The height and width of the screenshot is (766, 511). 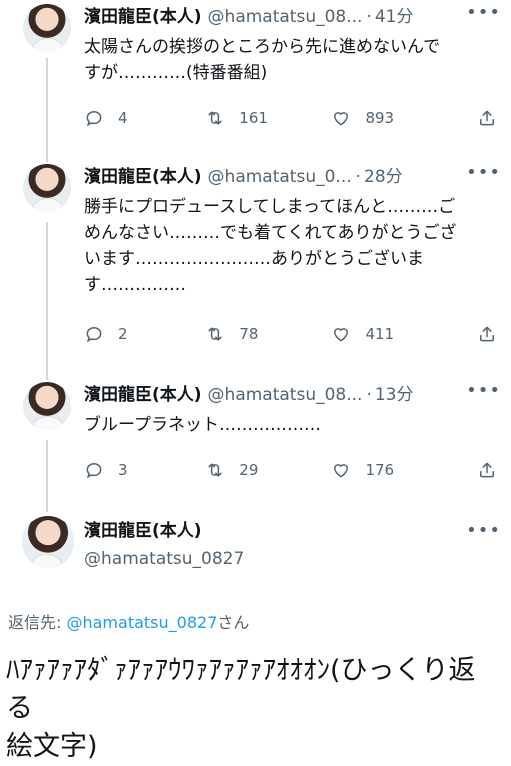 I want to click on like-button: 411, so click(x=404, y=334).